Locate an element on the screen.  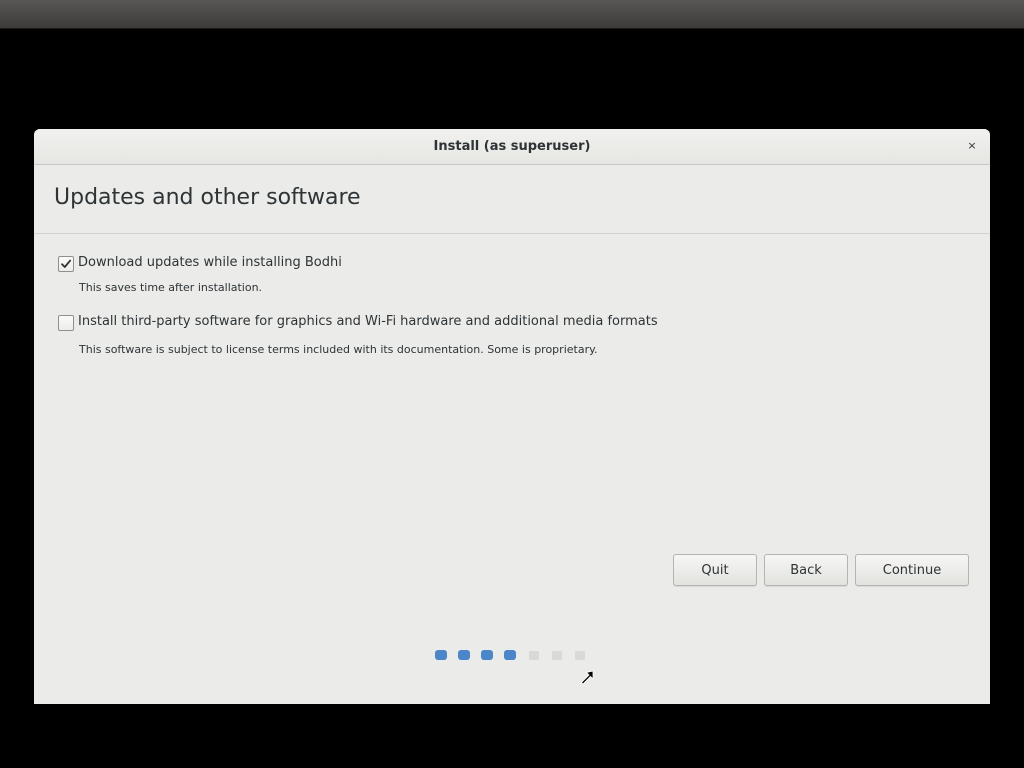
page-title: Updates and other software is located at coordinates (207, 197).